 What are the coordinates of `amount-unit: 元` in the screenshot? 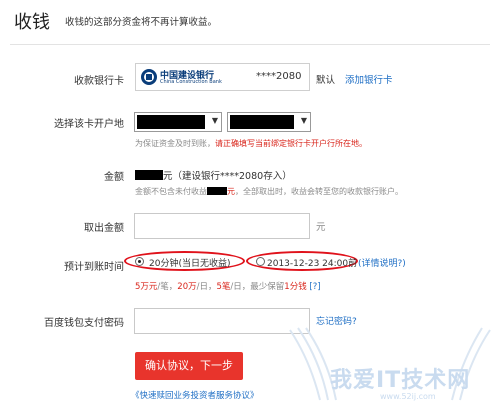 It's located at (168, 176).